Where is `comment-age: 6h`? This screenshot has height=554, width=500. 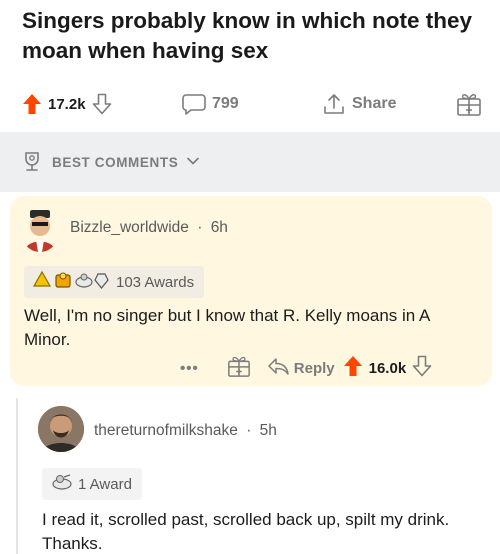 comment-age: 6h is located at coordinates (219, 227).